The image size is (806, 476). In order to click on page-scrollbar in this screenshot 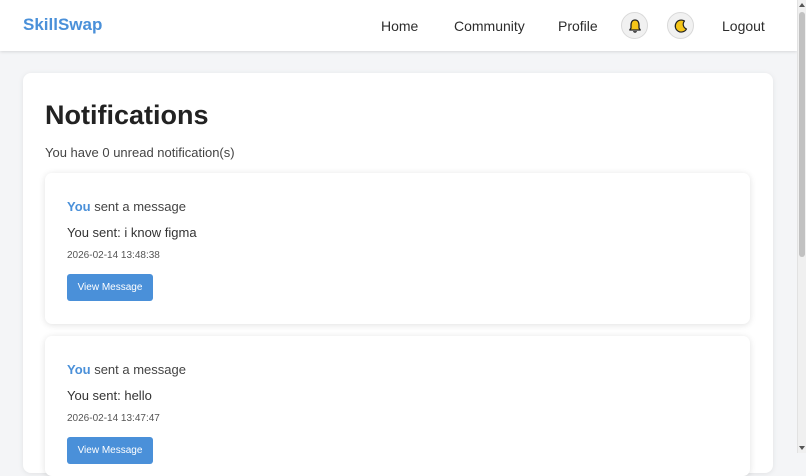, I will do `click(801, 226)`.